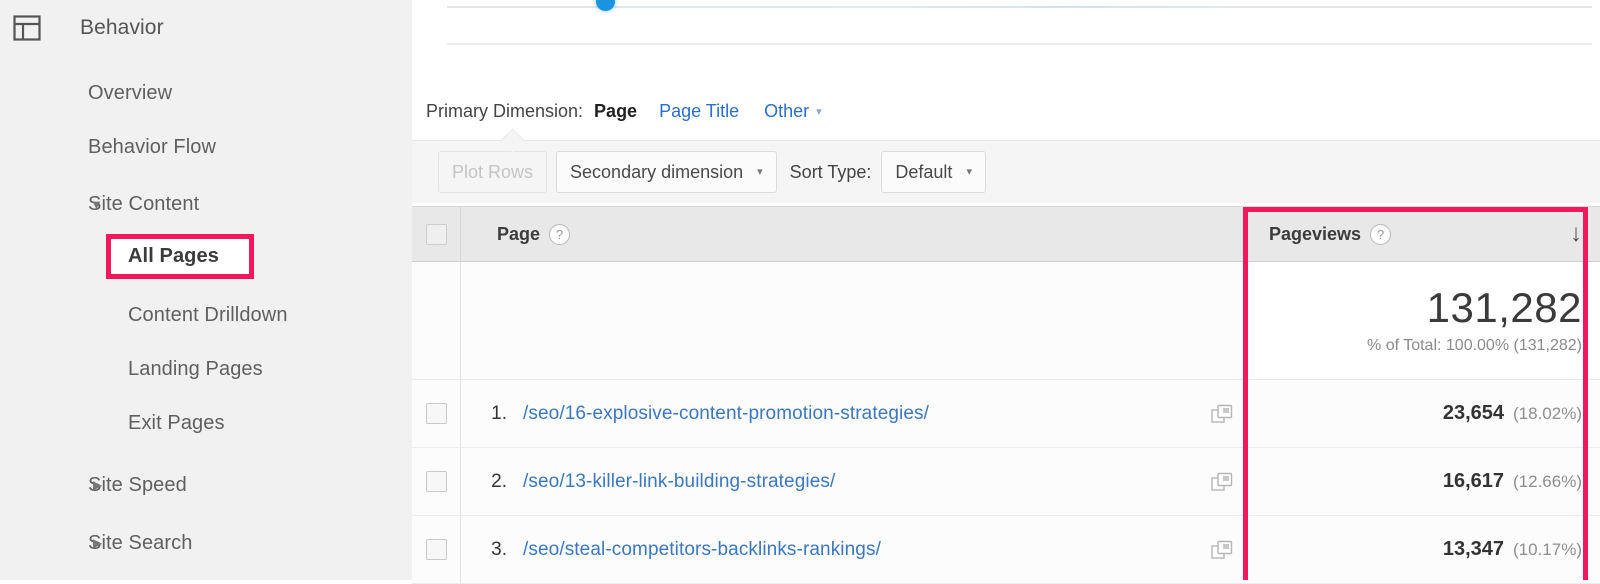 The width and height of the screenshot is (1600, 584). I want to click on chart-data-point-marker, so click(605, 5).